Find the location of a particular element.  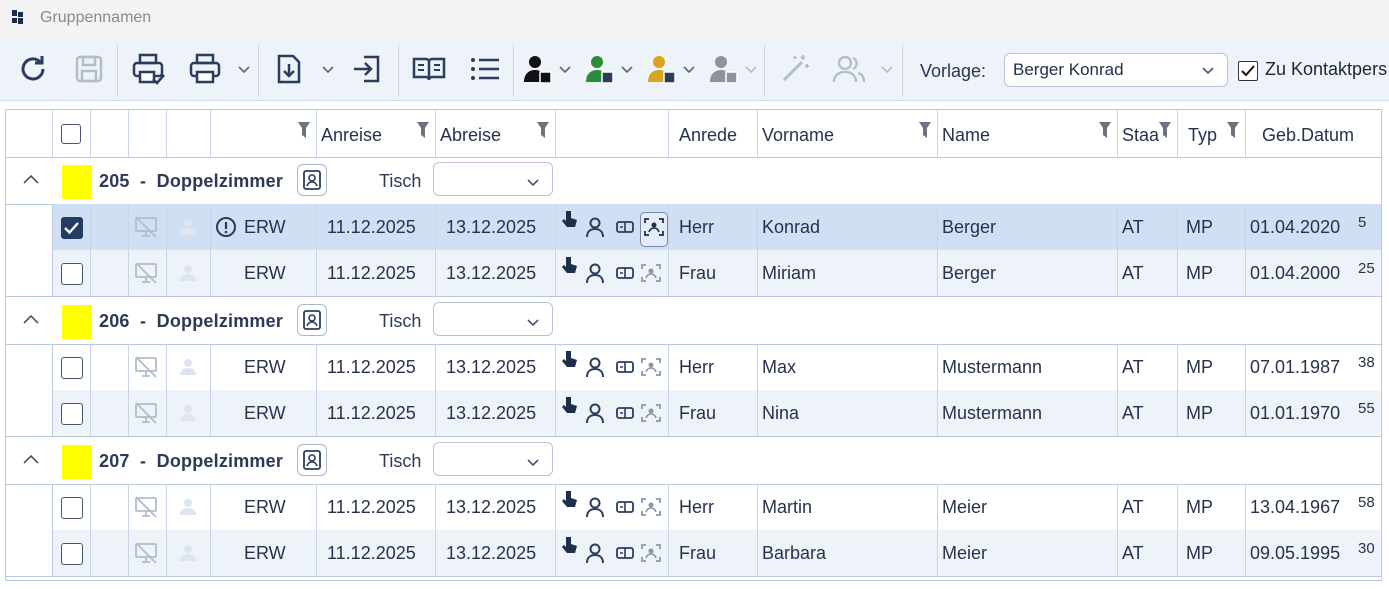

person-gray-button is located at coordinates (723, 69).